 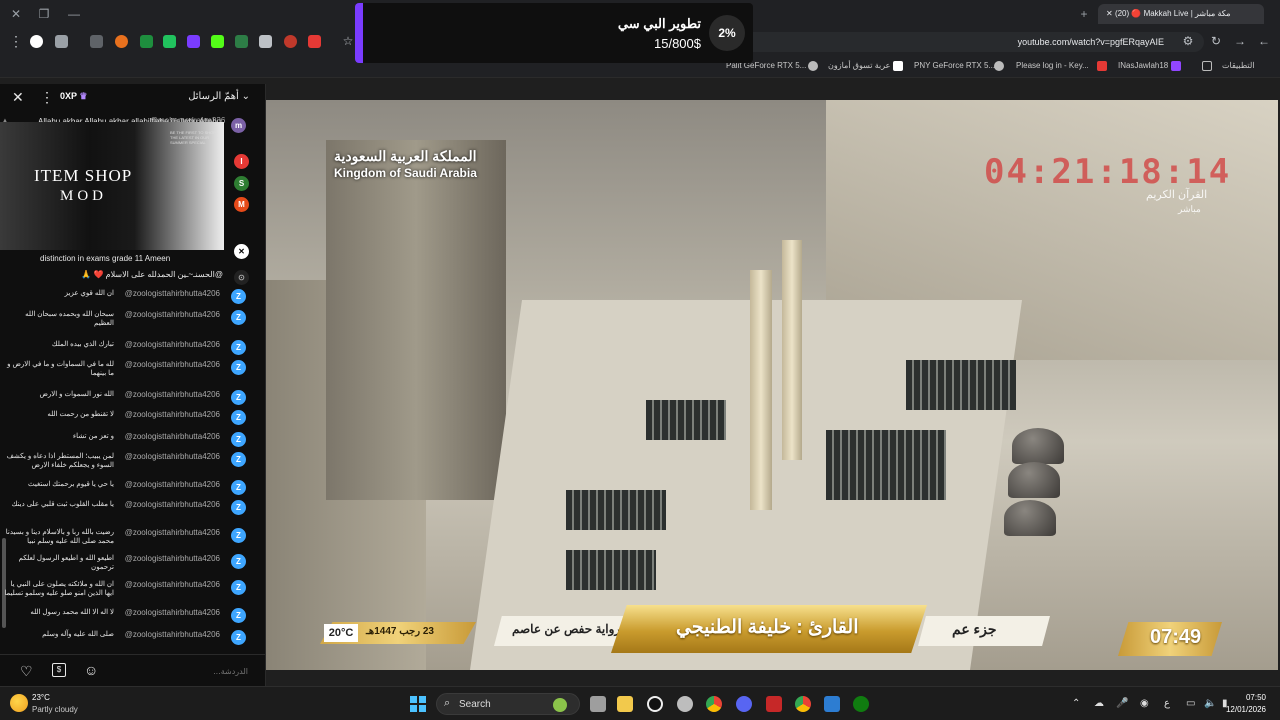 What do you see at coordinates (1216, 41) in the screenshot?
I see `reload-icon: ↻` at bounding box center [1216, 41].